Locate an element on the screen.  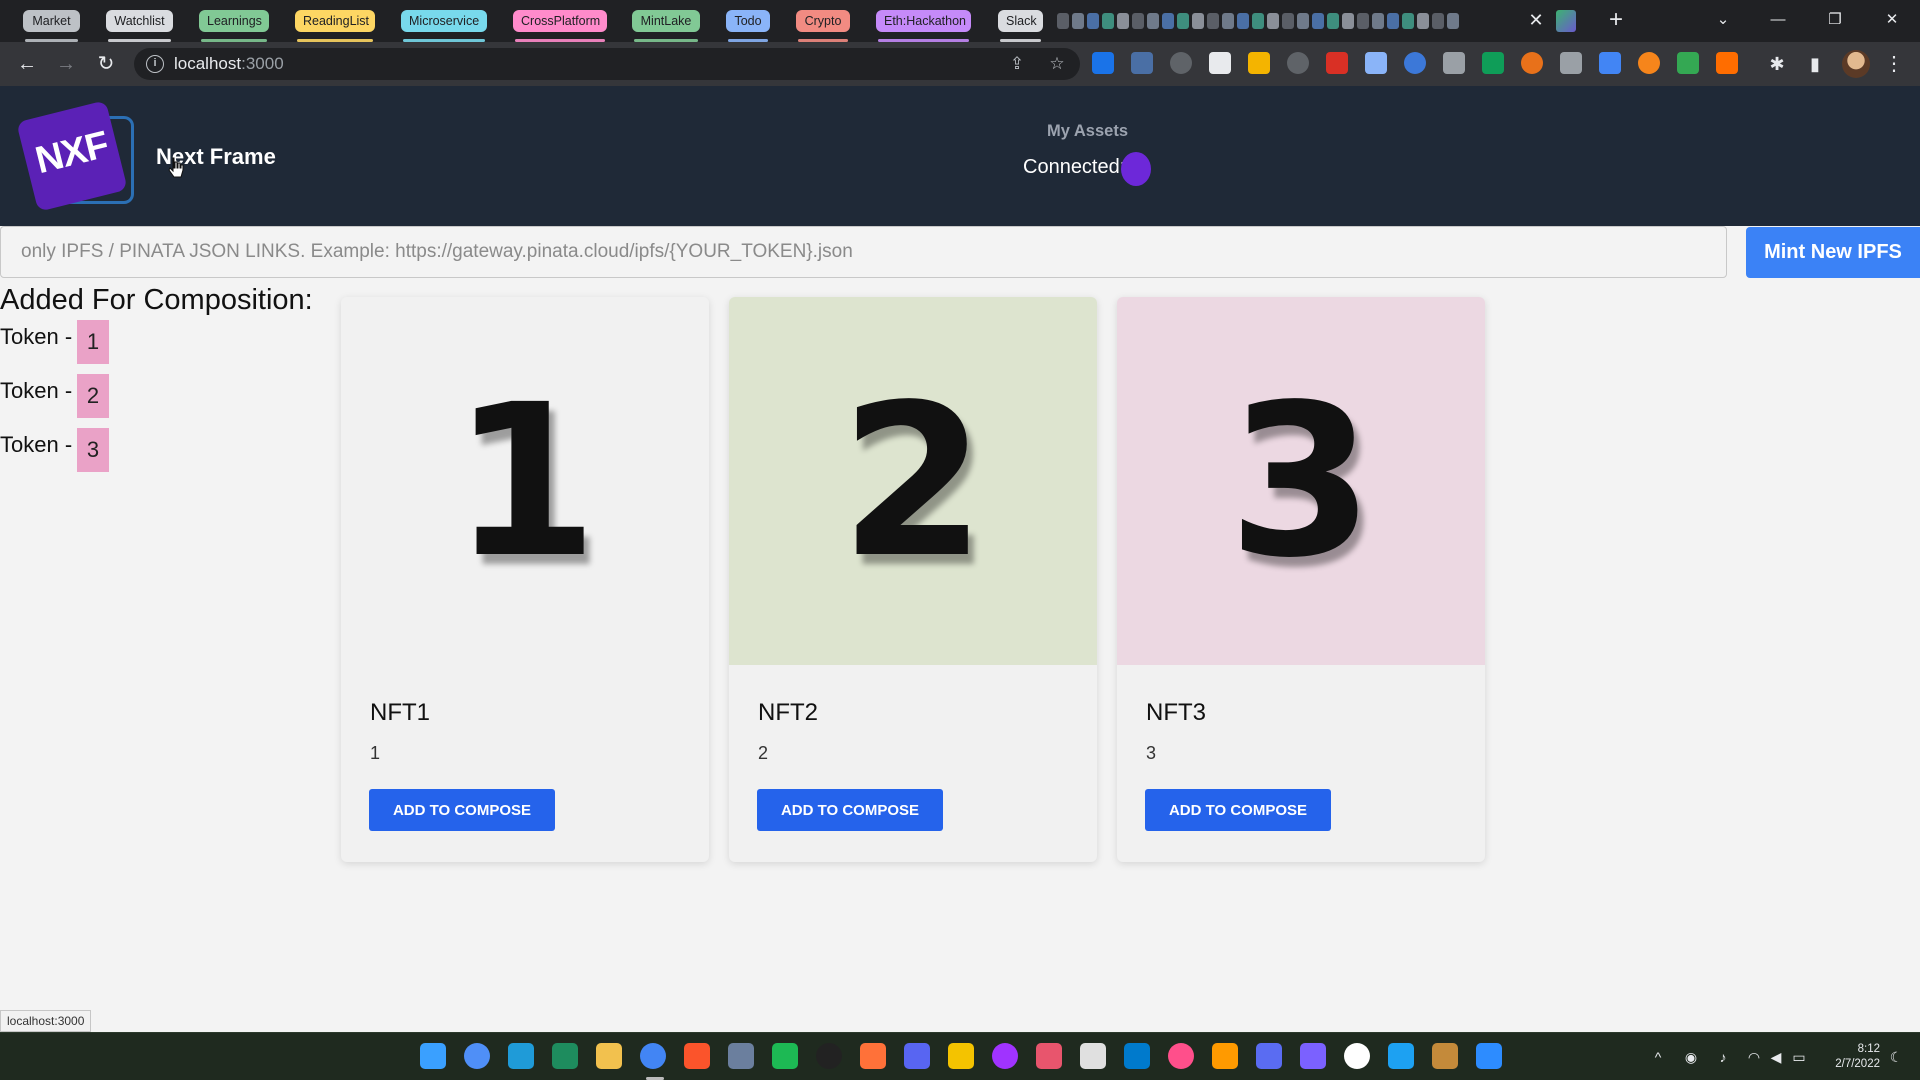
wallet-status-indicator is located at coordinates (1136, 169).